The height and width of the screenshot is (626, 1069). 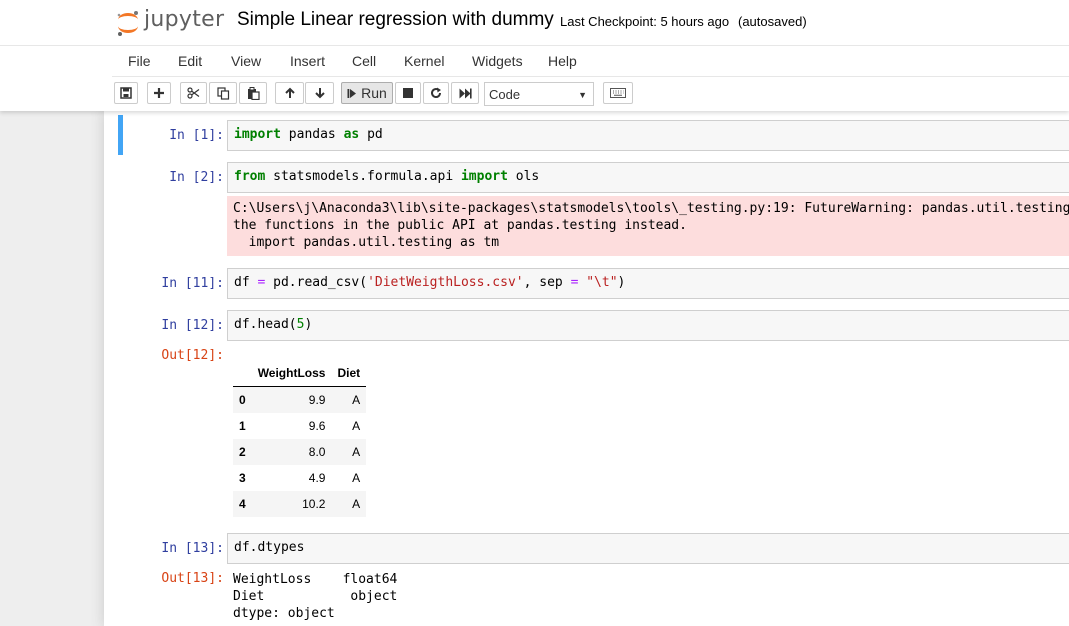 I want to click on code-token: 'DietWeigthLoss.csv', so click(x=445, y=282).